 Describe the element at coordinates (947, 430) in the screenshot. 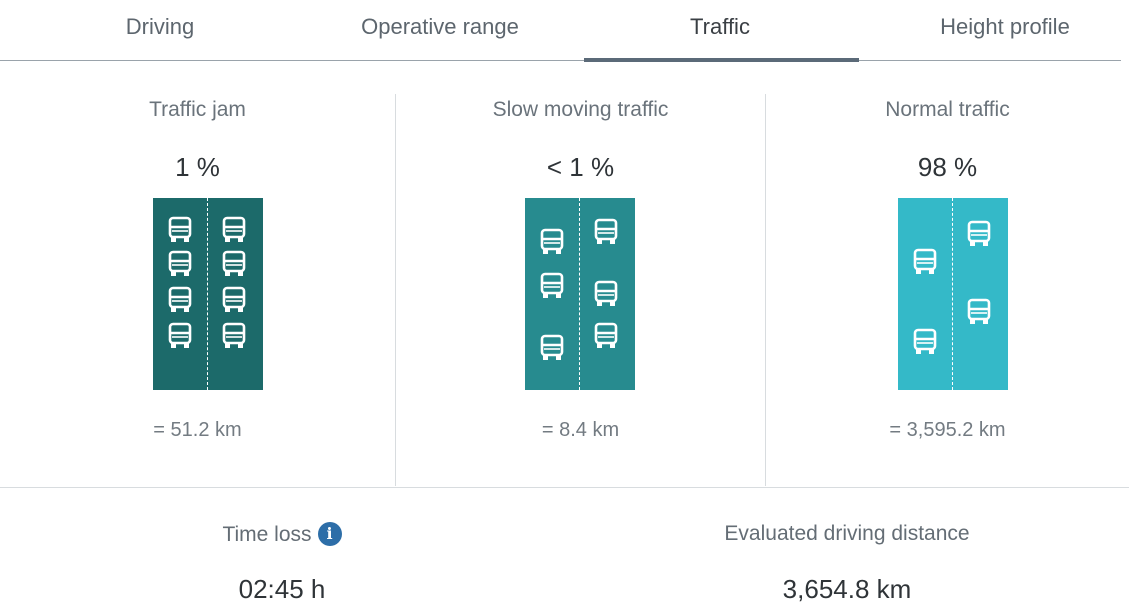

I see `normal-traffic-distance: = 3,595.2 km` at that location.